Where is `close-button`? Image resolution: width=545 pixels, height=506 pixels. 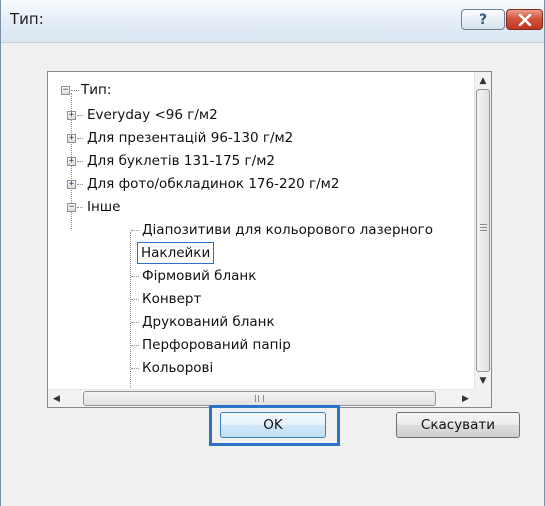 close-button is located at coordinates (524, 19).